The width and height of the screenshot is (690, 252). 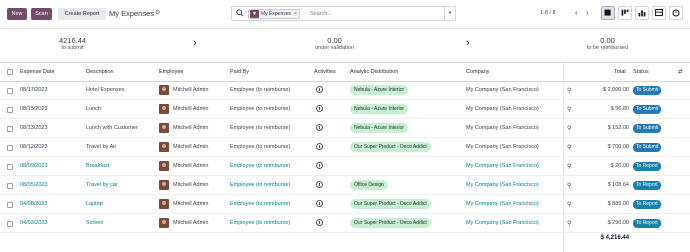 What do you see at coordinates (576, 12) in the screenshot?
I see `pager-prev-icon: ‹` at bounding box center [576, 12].